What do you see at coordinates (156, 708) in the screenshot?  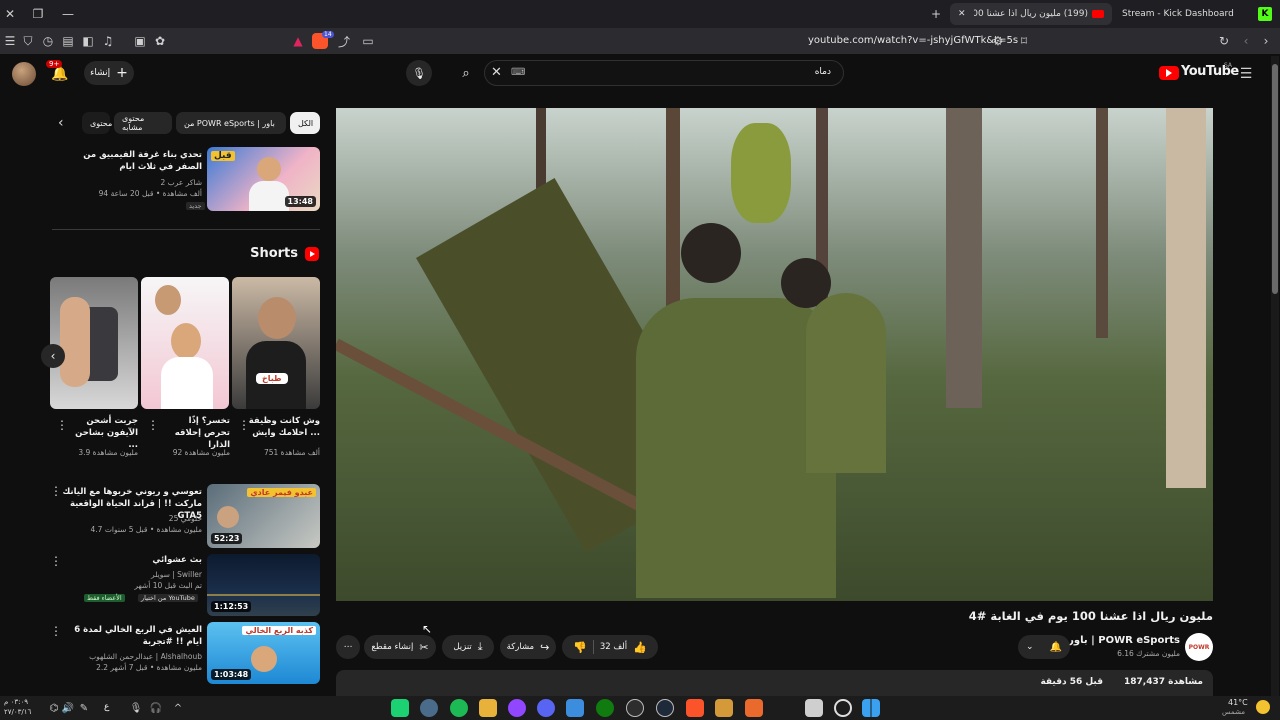 I see `headset-icon: 🎧` at bounding box center [156, 708].